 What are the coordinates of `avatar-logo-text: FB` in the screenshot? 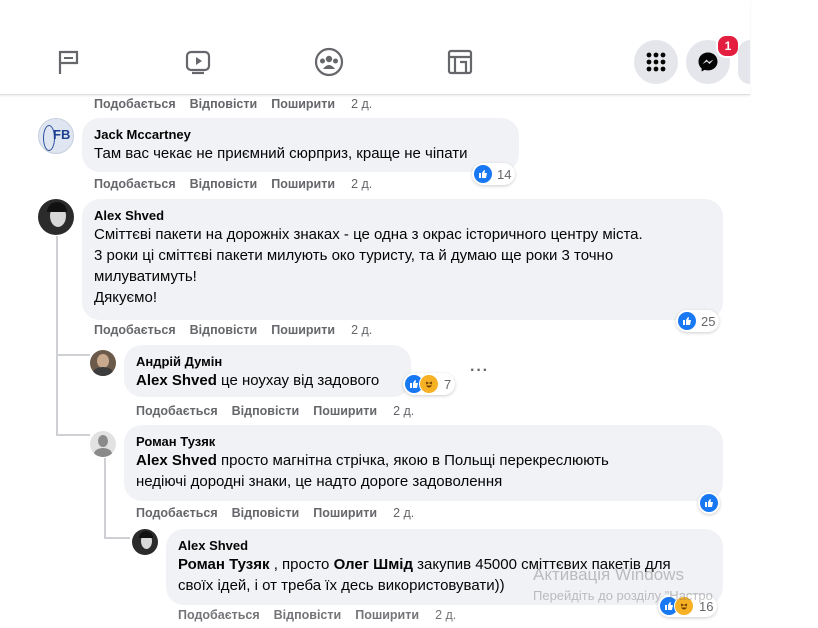 It's located at (62, 134).